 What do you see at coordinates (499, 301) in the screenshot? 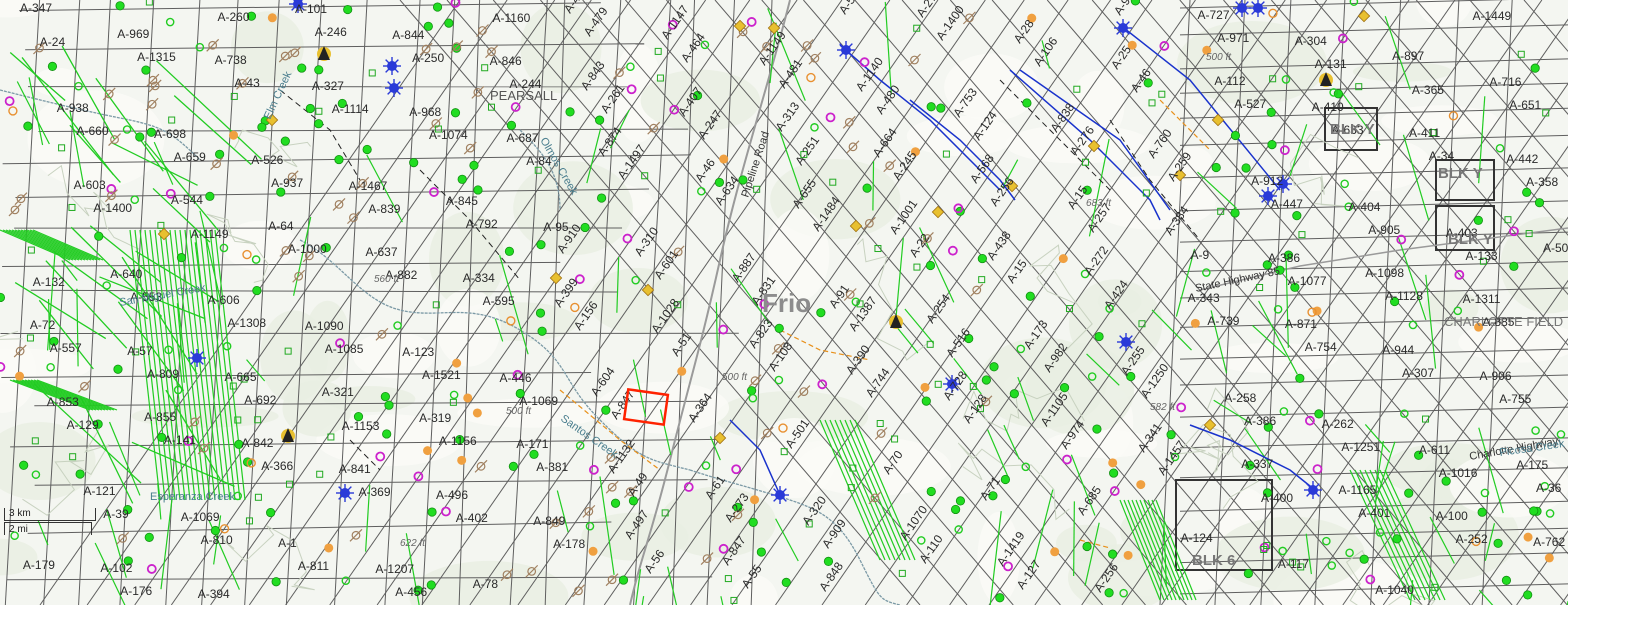
I see `survey-label: A-595` at bounding box center [499, 301].